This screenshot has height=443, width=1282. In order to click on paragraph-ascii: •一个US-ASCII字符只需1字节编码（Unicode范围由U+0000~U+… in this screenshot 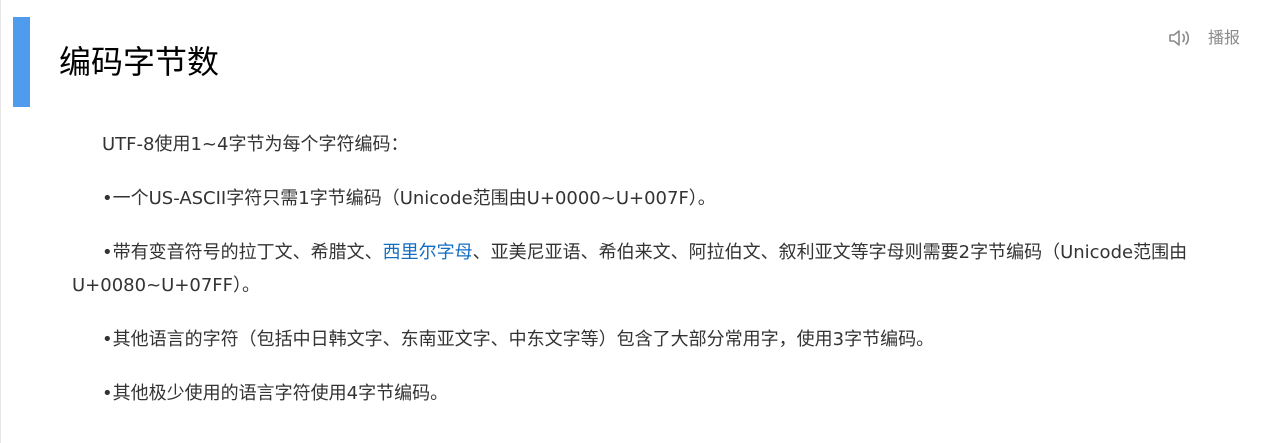, I will do `click(409, 198)`.